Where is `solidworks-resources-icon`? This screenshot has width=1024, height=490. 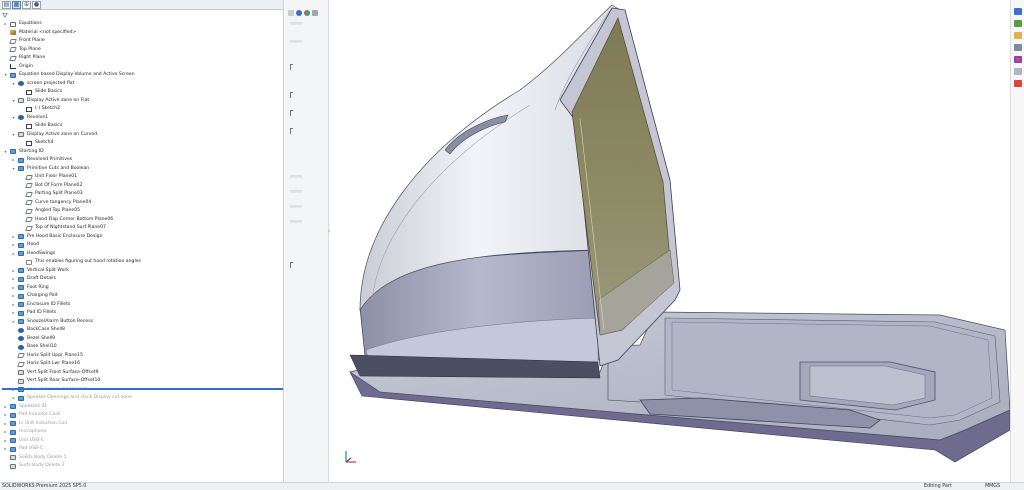
solidworks-resources-icon is located at coordinates (1018, 11).